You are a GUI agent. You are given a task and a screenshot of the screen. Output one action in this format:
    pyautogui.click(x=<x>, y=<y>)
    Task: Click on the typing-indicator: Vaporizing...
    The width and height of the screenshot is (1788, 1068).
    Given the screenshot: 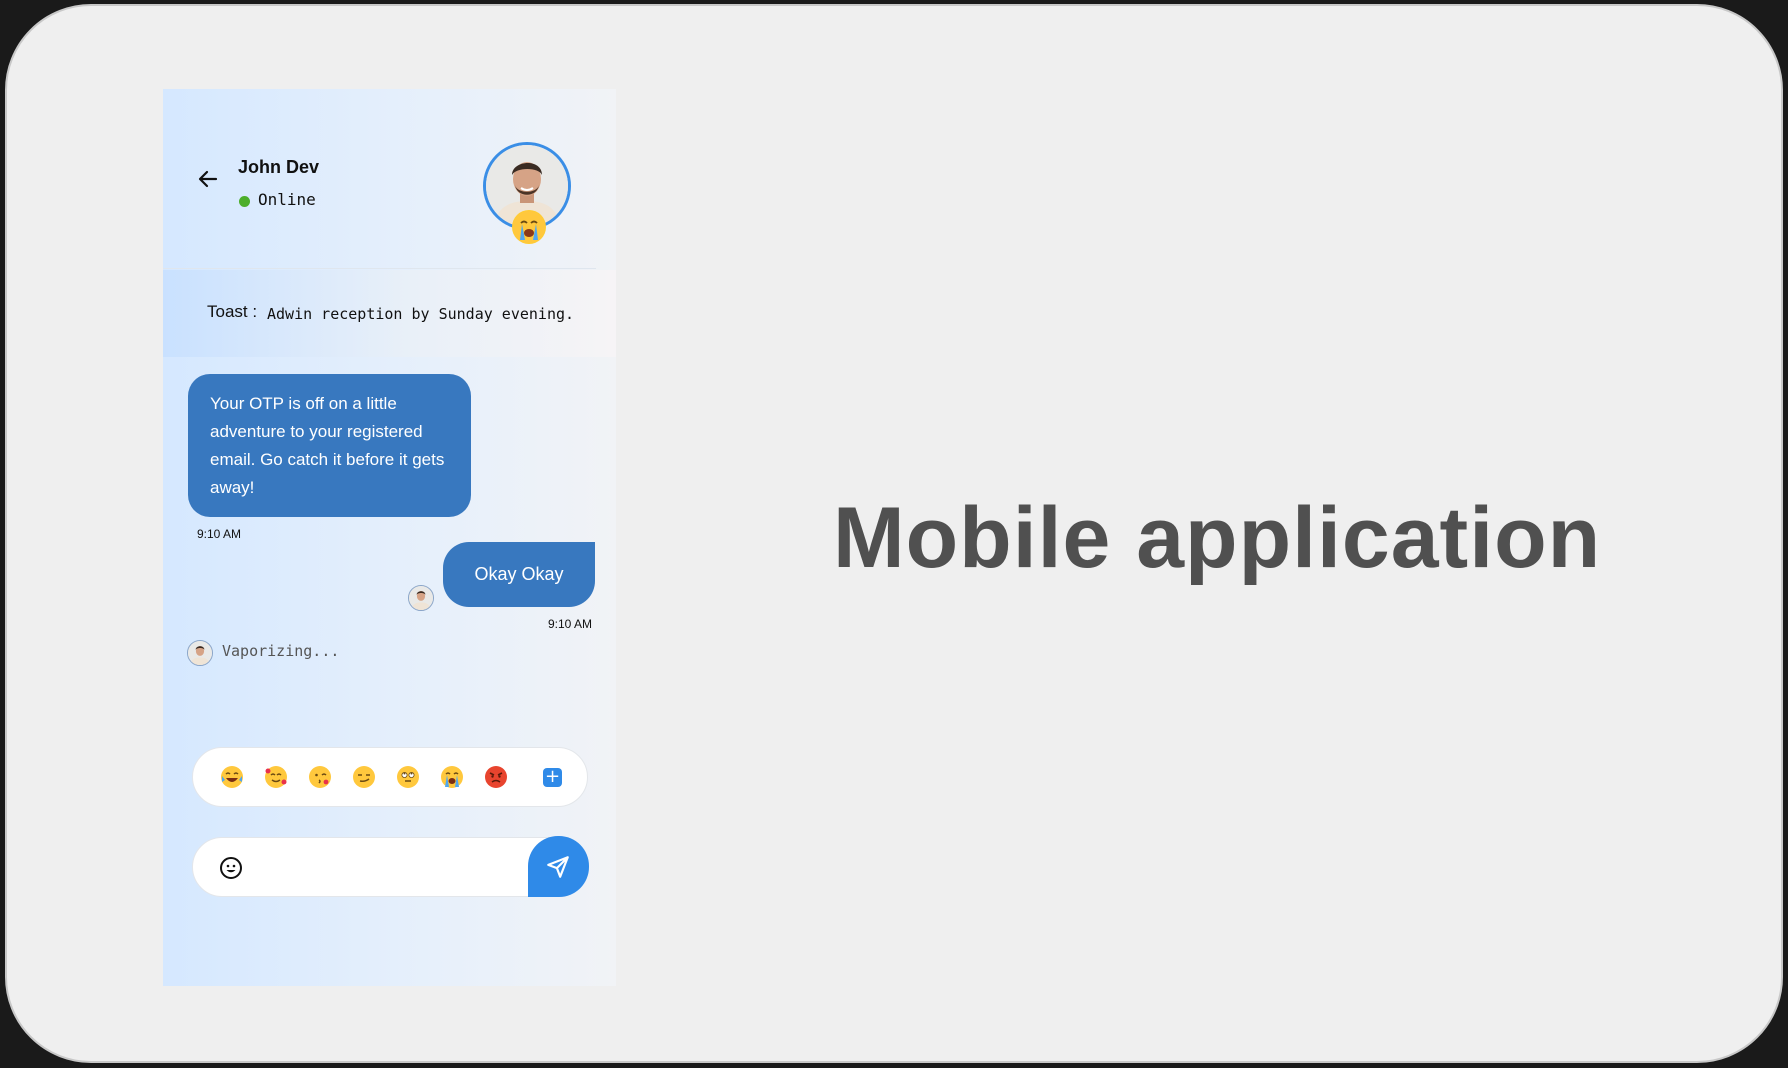 What is the action you would take?
    pyautogui.click(x=281, y=651)
    